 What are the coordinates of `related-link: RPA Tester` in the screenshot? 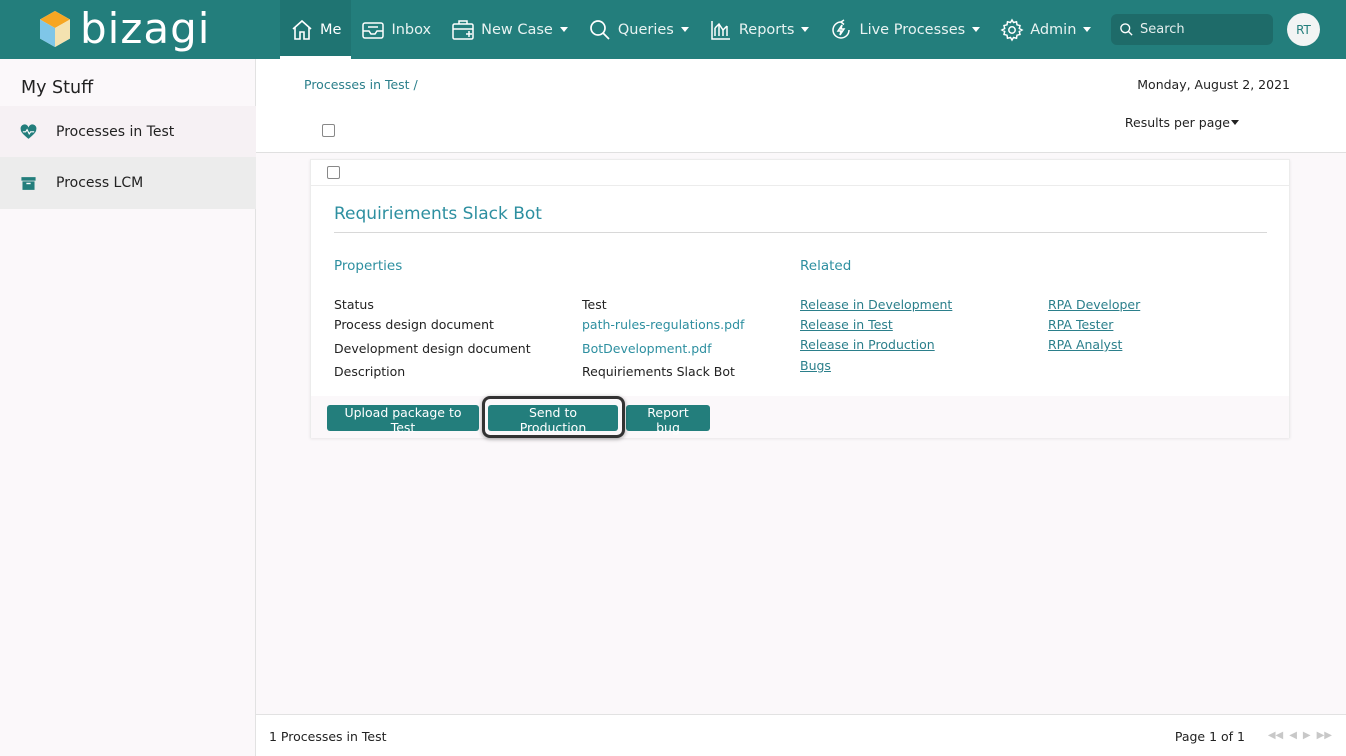 It's located at (1080, 324).